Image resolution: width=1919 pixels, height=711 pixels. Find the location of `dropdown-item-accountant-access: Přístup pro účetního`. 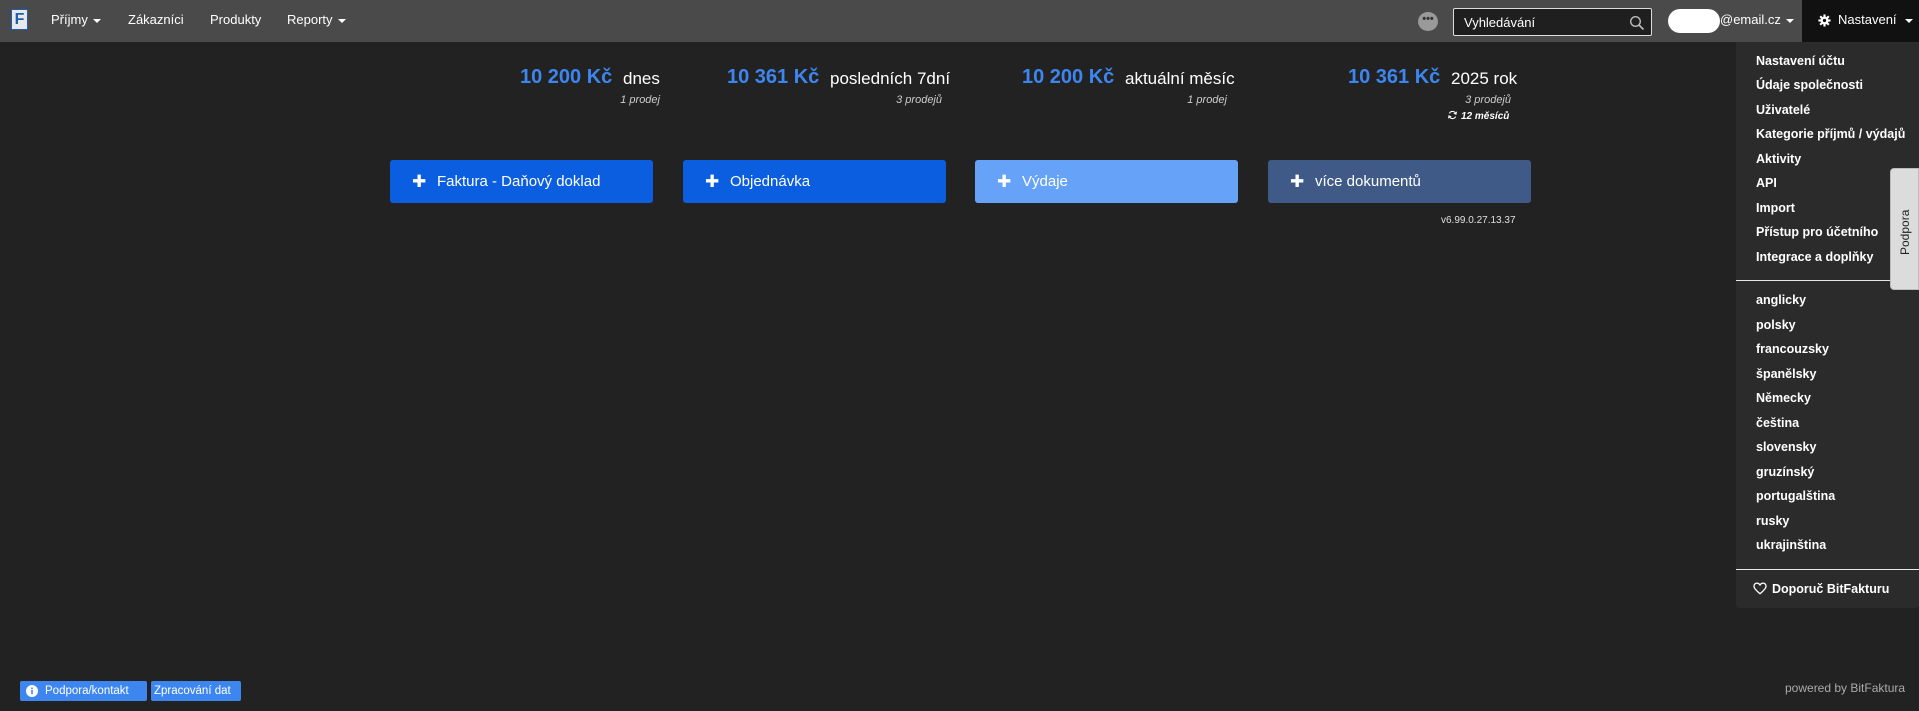

dropdown-item-accountant-access: Přístup pro účetního is located at coordinates (1817, 232).